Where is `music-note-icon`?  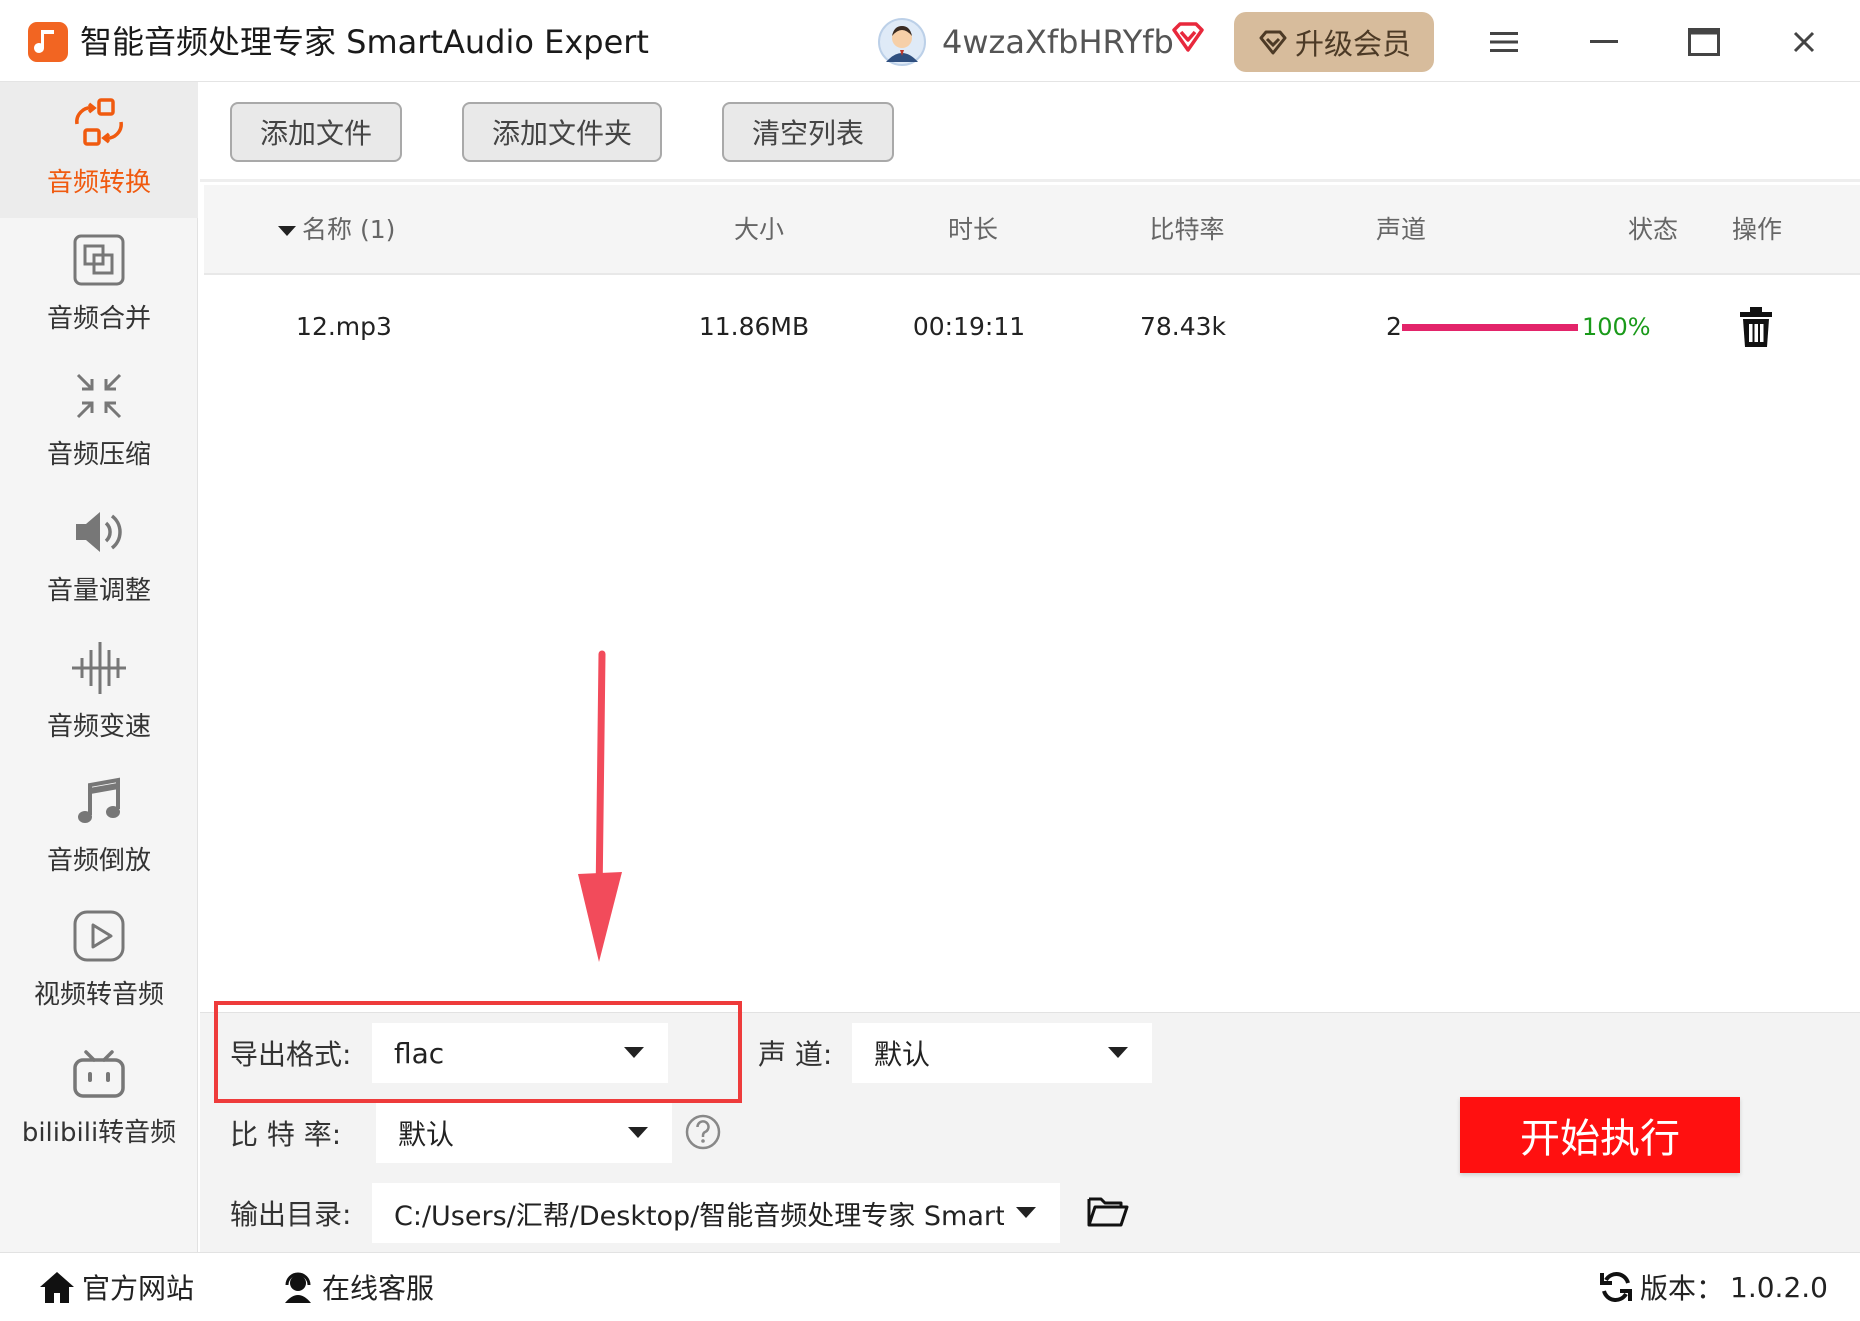
music-note-icon is located at coordinates (99, 802).